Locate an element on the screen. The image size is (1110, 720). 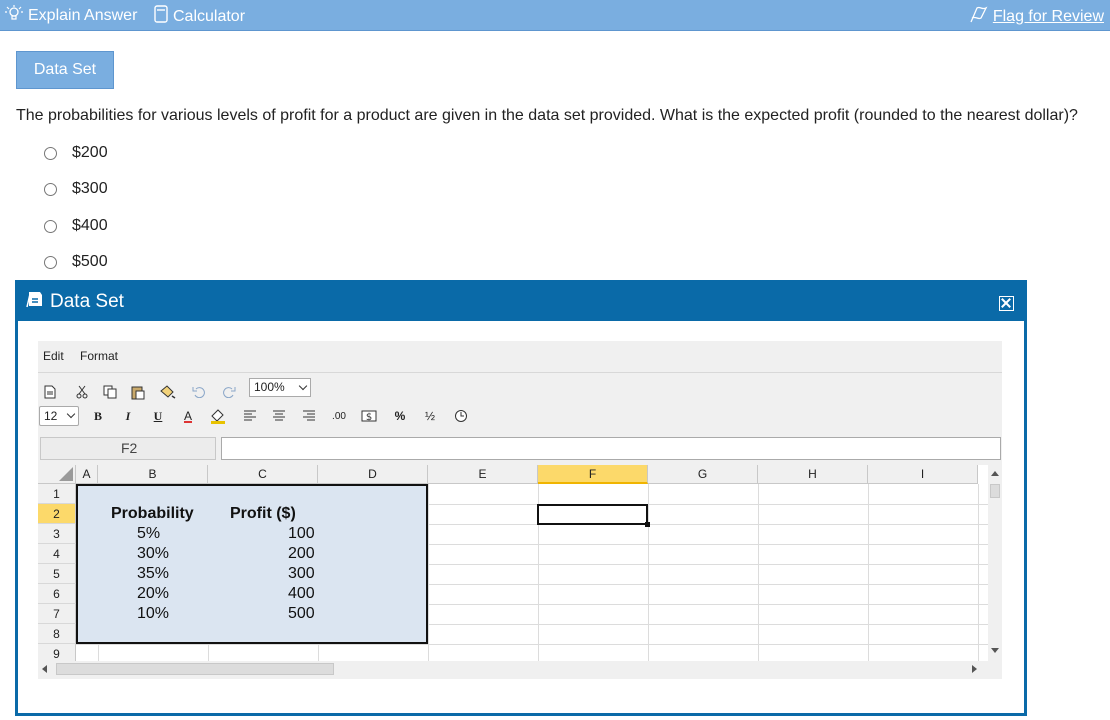
font-size-value: 12 is located at coordinates (51, 416).